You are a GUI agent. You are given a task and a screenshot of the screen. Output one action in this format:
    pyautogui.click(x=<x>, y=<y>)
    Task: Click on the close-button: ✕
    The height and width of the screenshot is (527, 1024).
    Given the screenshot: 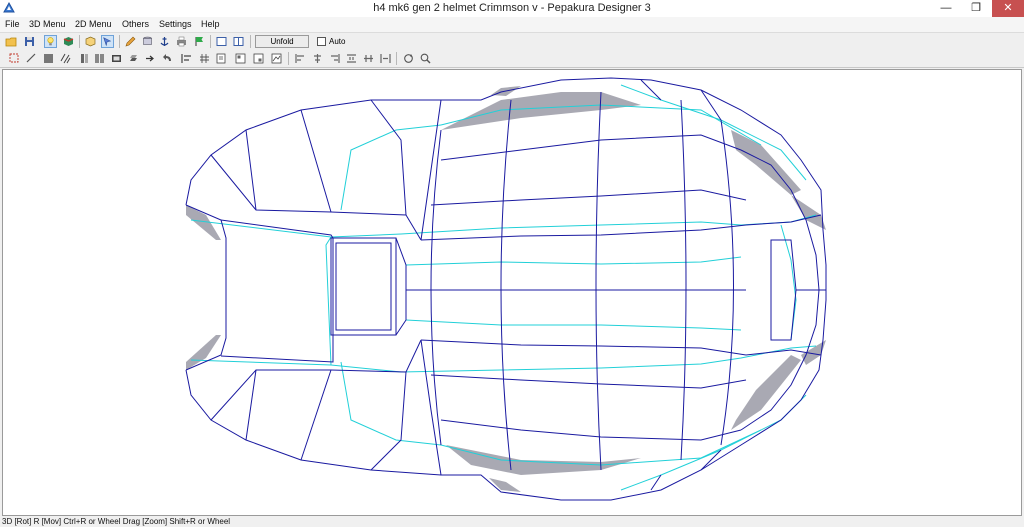 What is the action you would take?
    pyautogui.click(x=1008, y=8)
    